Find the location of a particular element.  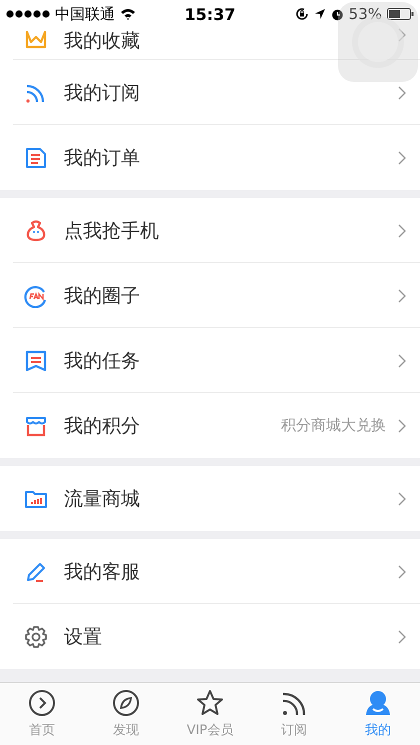

menu-label: 我的任务 is located at coordinates (102, 361).